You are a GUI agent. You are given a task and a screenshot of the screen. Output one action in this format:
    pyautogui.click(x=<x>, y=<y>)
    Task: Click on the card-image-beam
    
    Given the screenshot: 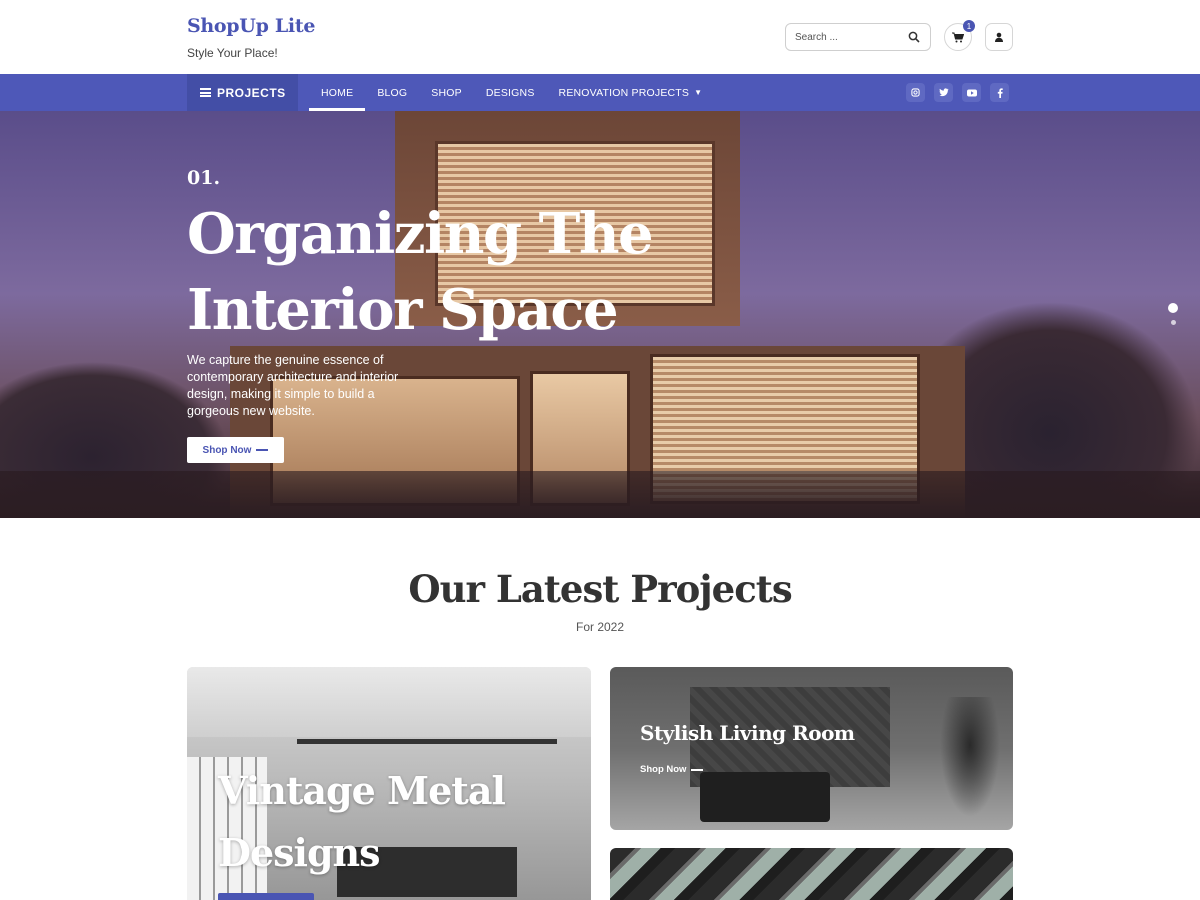 What is the action you would take?
    pyautogui.click(x=427, y=741)
    